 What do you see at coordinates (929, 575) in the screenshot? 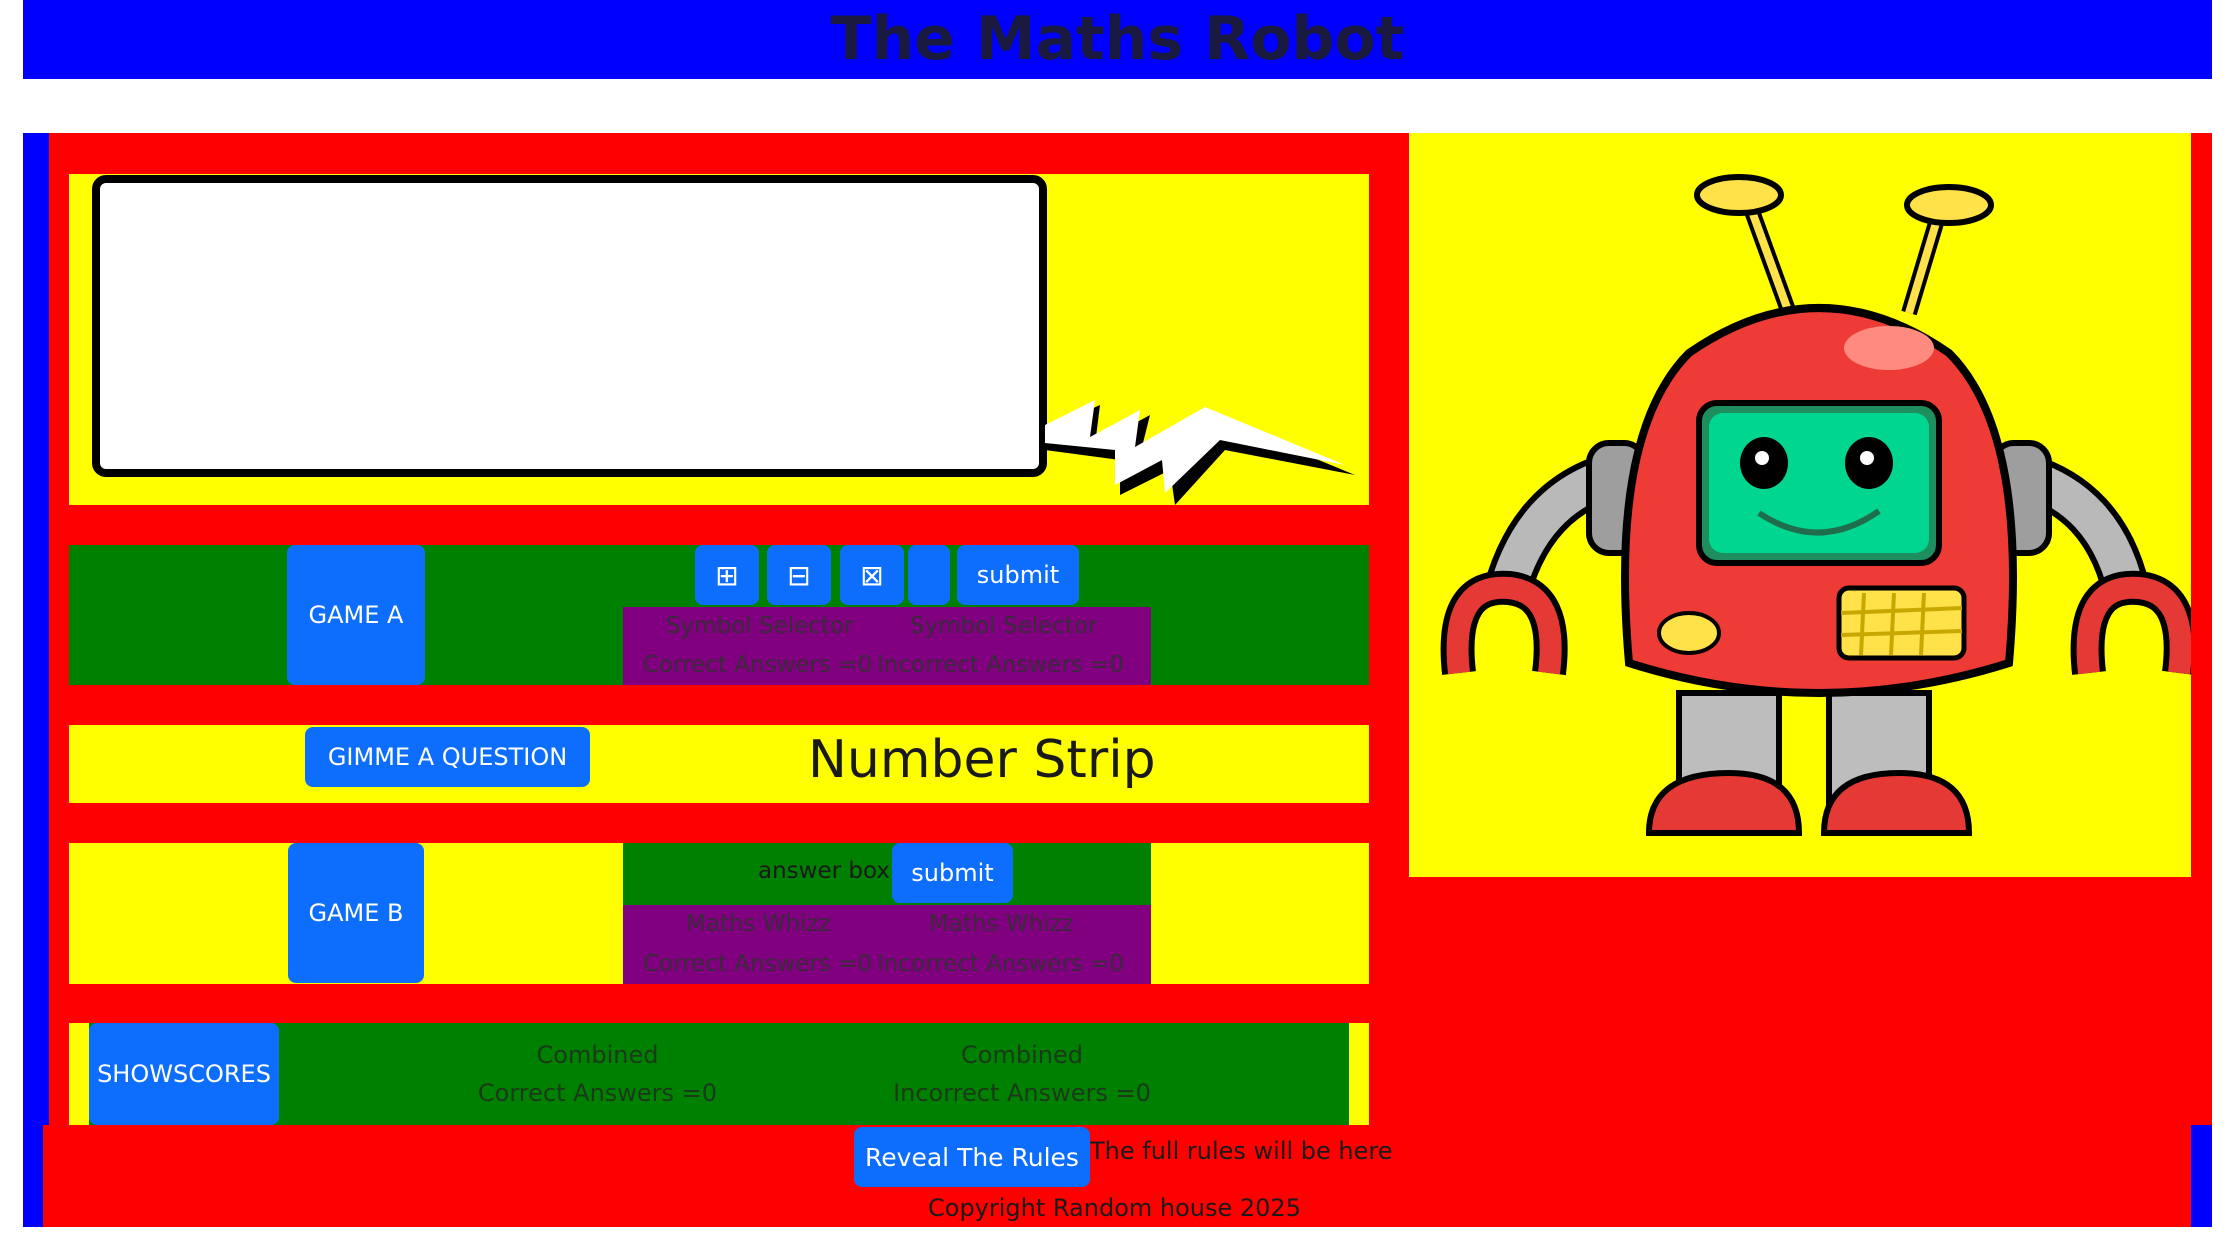
I see `blank-symbol-button` at bounding box center [929, 575].